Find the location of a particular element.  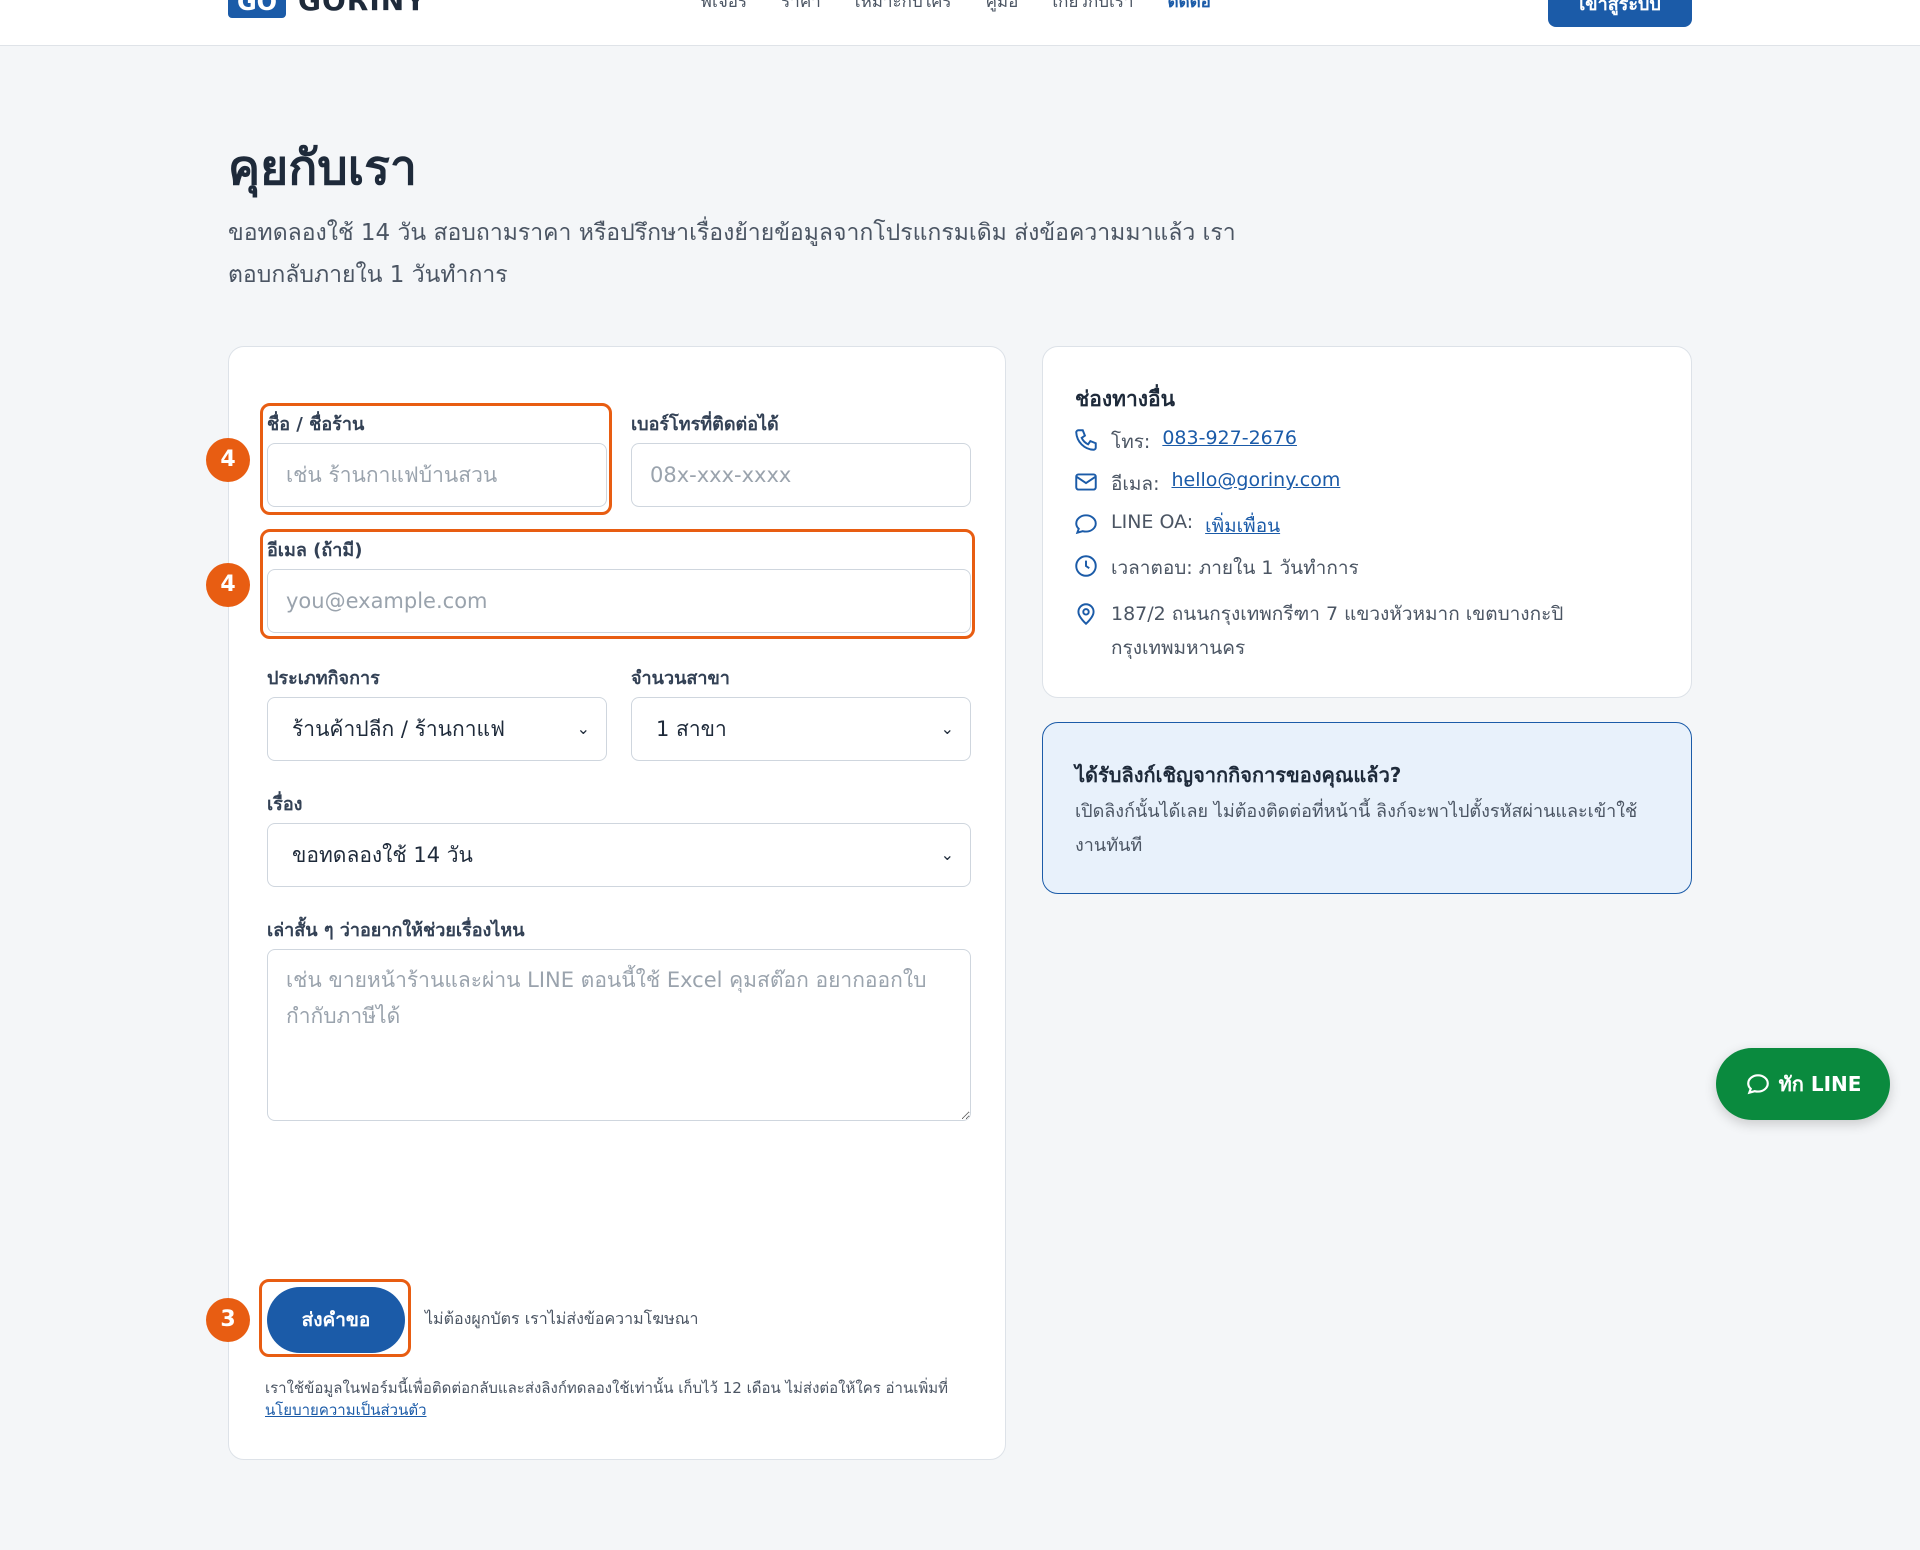

highlight-email-field is located at coordinates (617, 584).